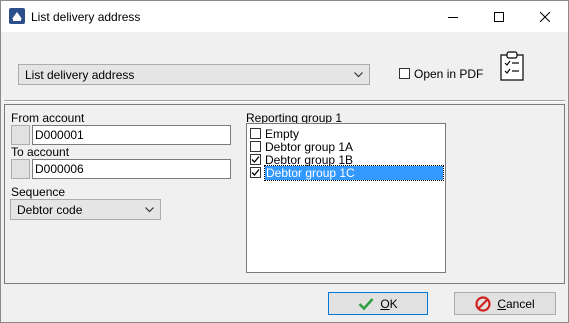  Describe the element at coordinates (385, 303) in the screenshot. I see `ok-hotkey: O` at that location.